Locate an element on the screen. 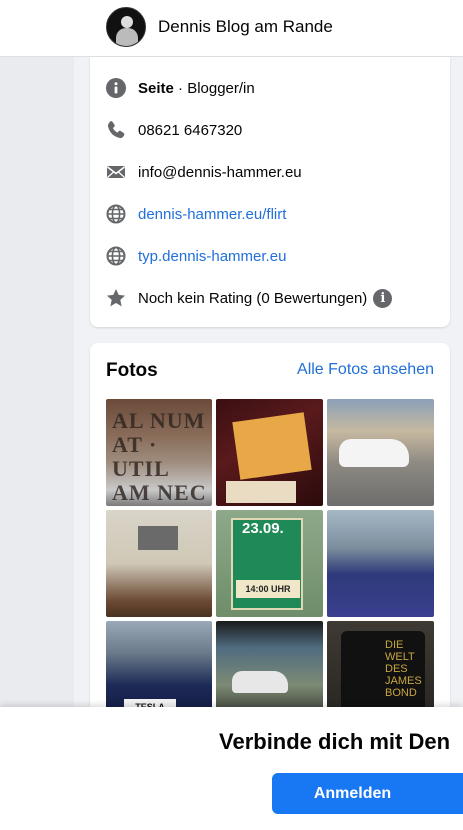 The image size is (463, 830). photo-thumbnail: 23.09. 14:00 UHR is located at coordinates (269, 563).